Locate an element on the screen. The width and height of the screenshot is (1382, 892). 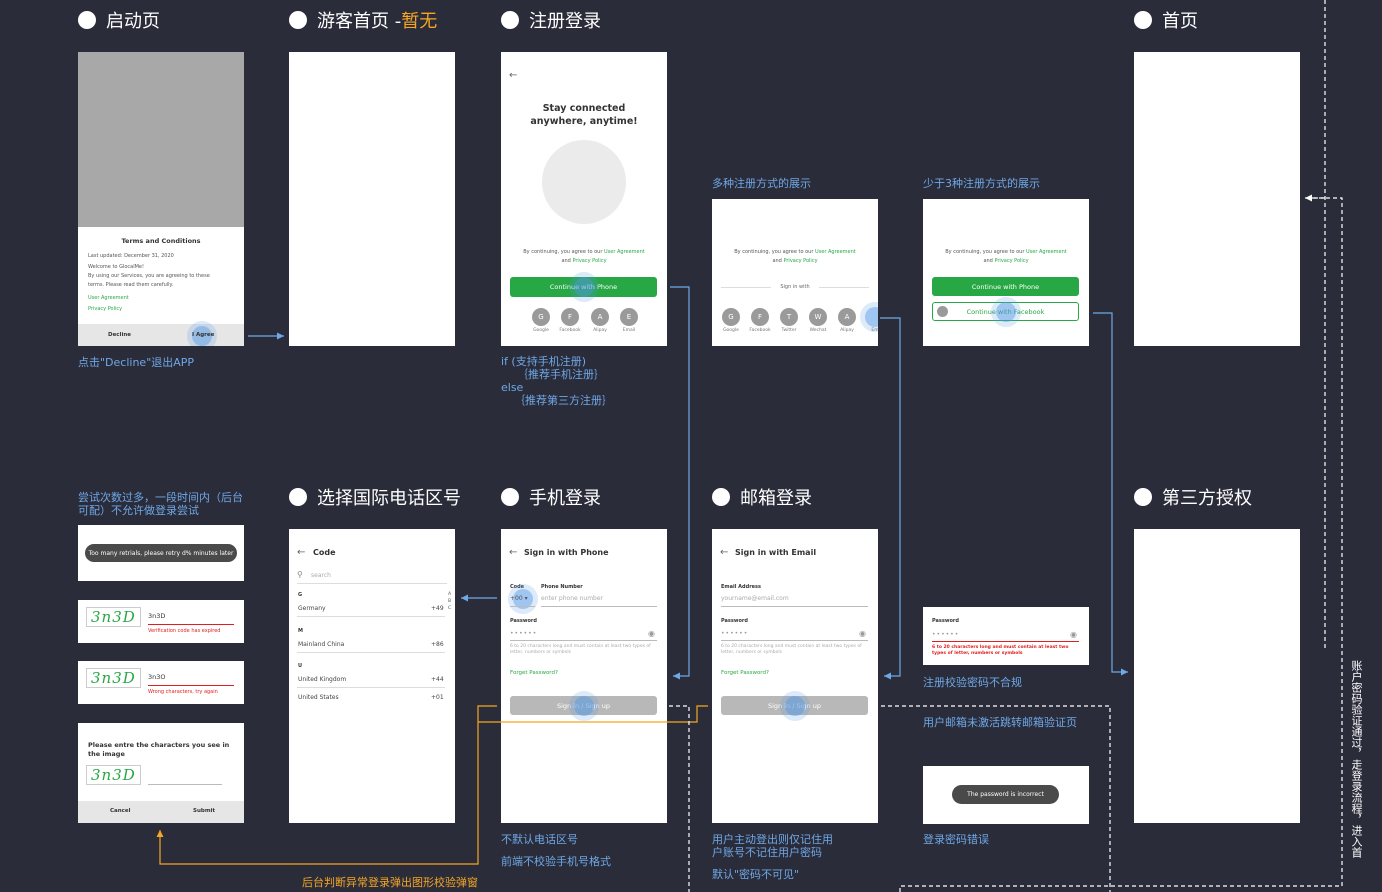
arrow-captcha-from-email is located at coordinates (593, 714).